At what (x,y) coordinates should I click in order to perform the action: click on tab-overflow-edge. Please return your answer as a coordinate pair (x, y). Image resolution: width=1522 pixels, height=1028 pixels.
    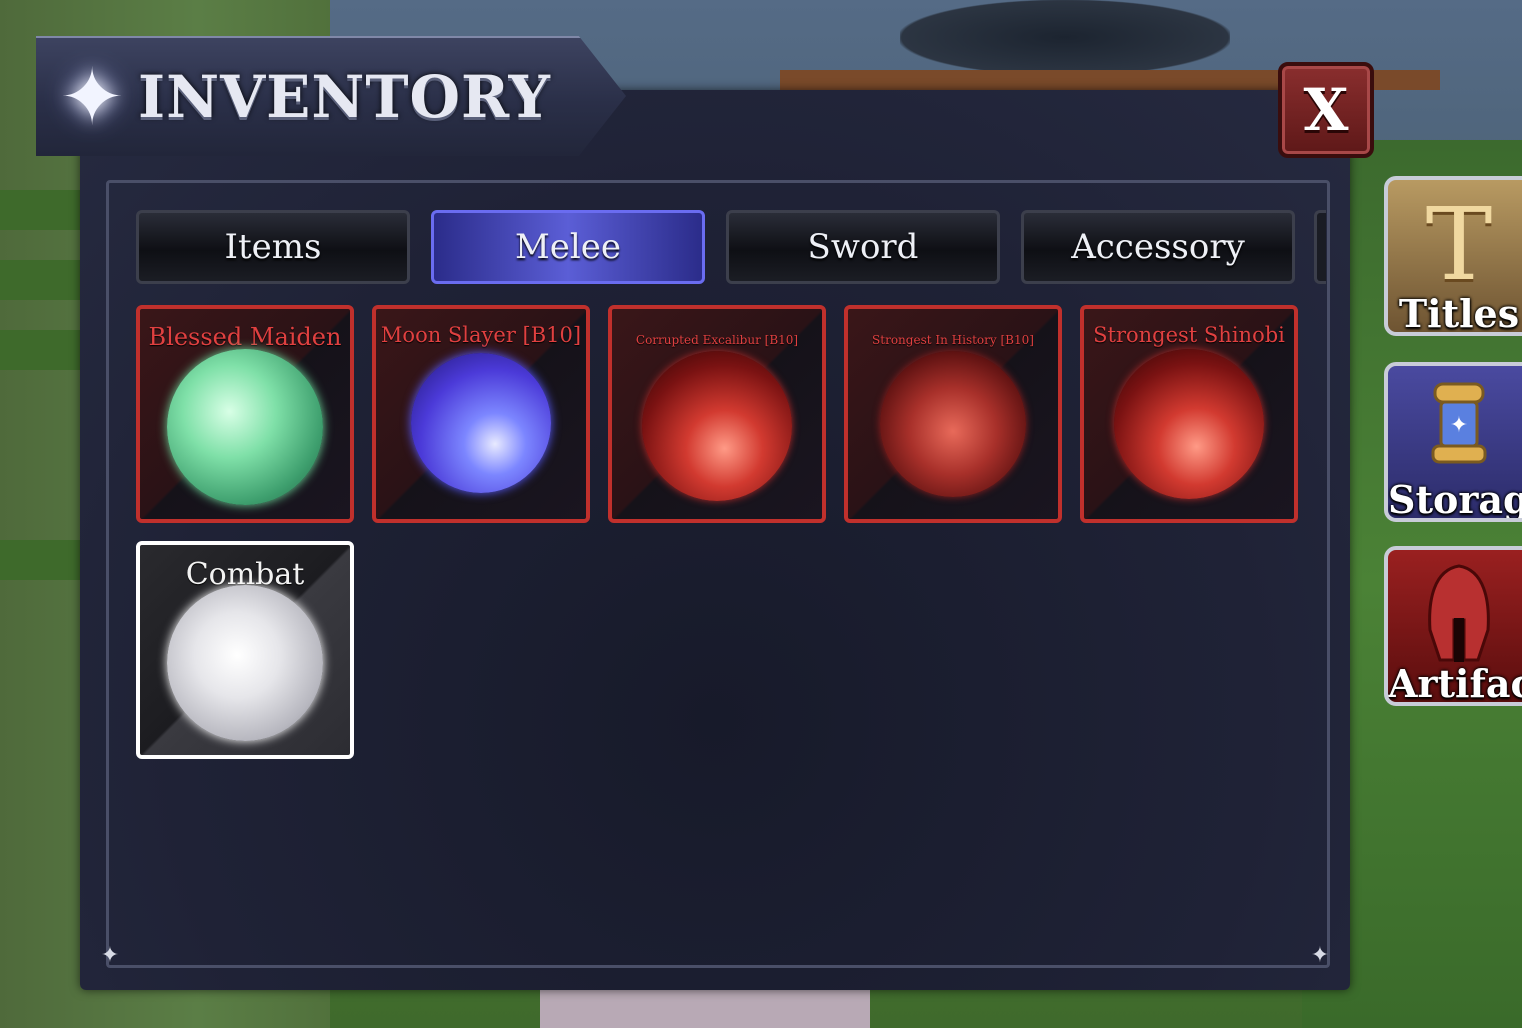
    Looking at the image, I should click on (1320, 247).